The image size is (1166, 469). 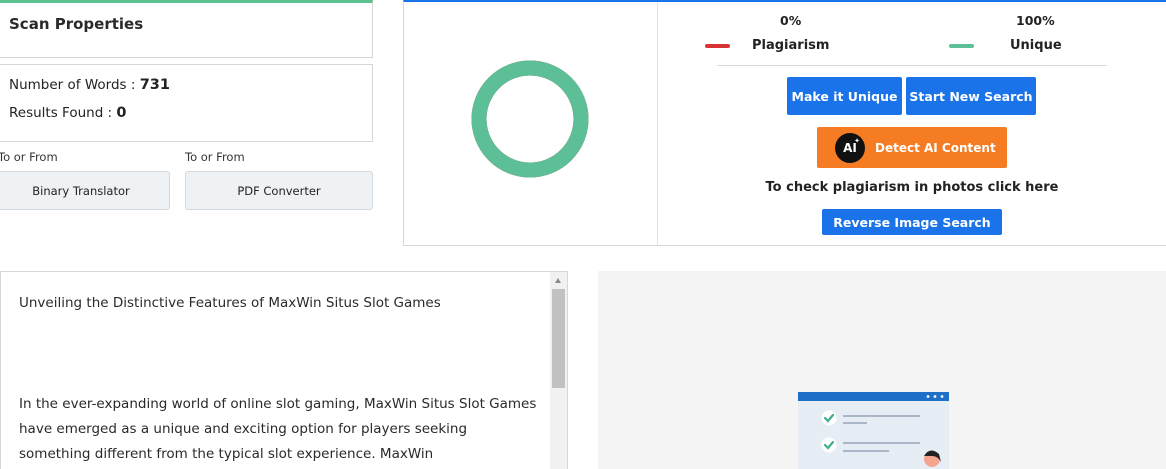 What do you see at coordinates (154, 85) in the screenshot?
I see `word-count-value: 731` at bounding box center [154, 85].